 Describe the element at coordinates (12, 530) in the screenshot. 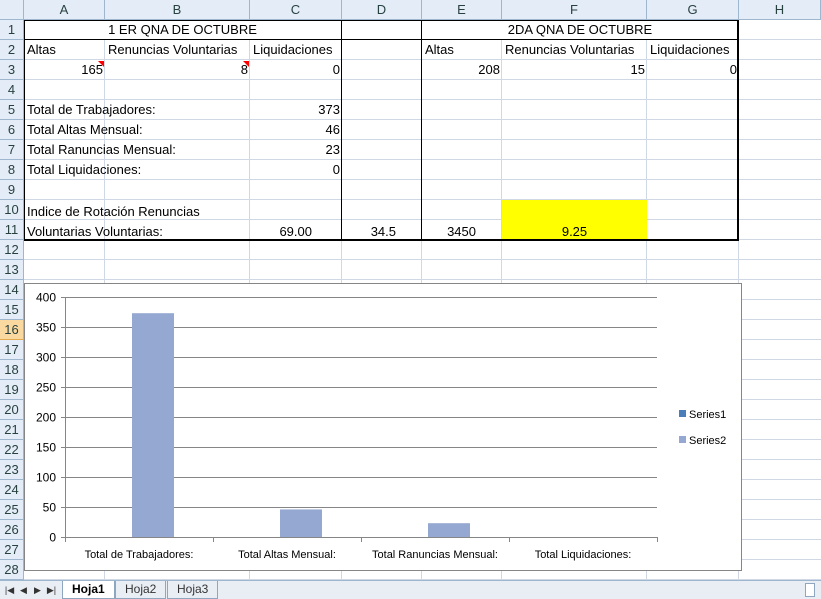

I see `row-header-26: 26` at that location.